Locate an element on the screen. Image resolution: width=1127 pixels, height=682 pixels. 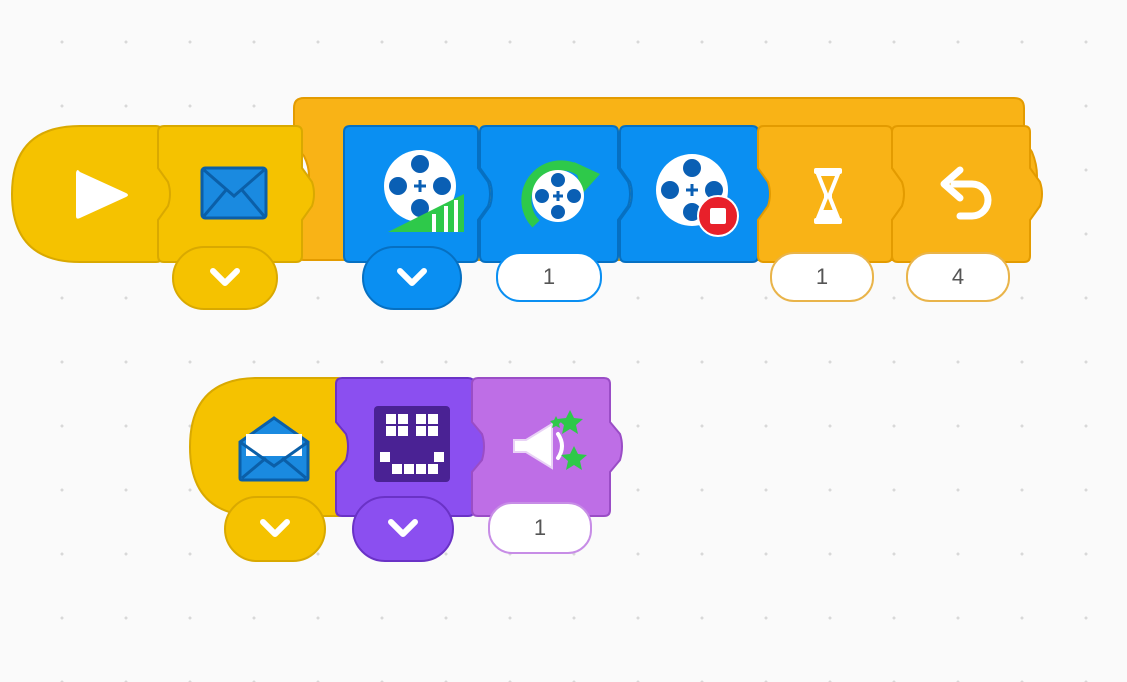
motor-set-speed-block is located at coordinates (417, 194).